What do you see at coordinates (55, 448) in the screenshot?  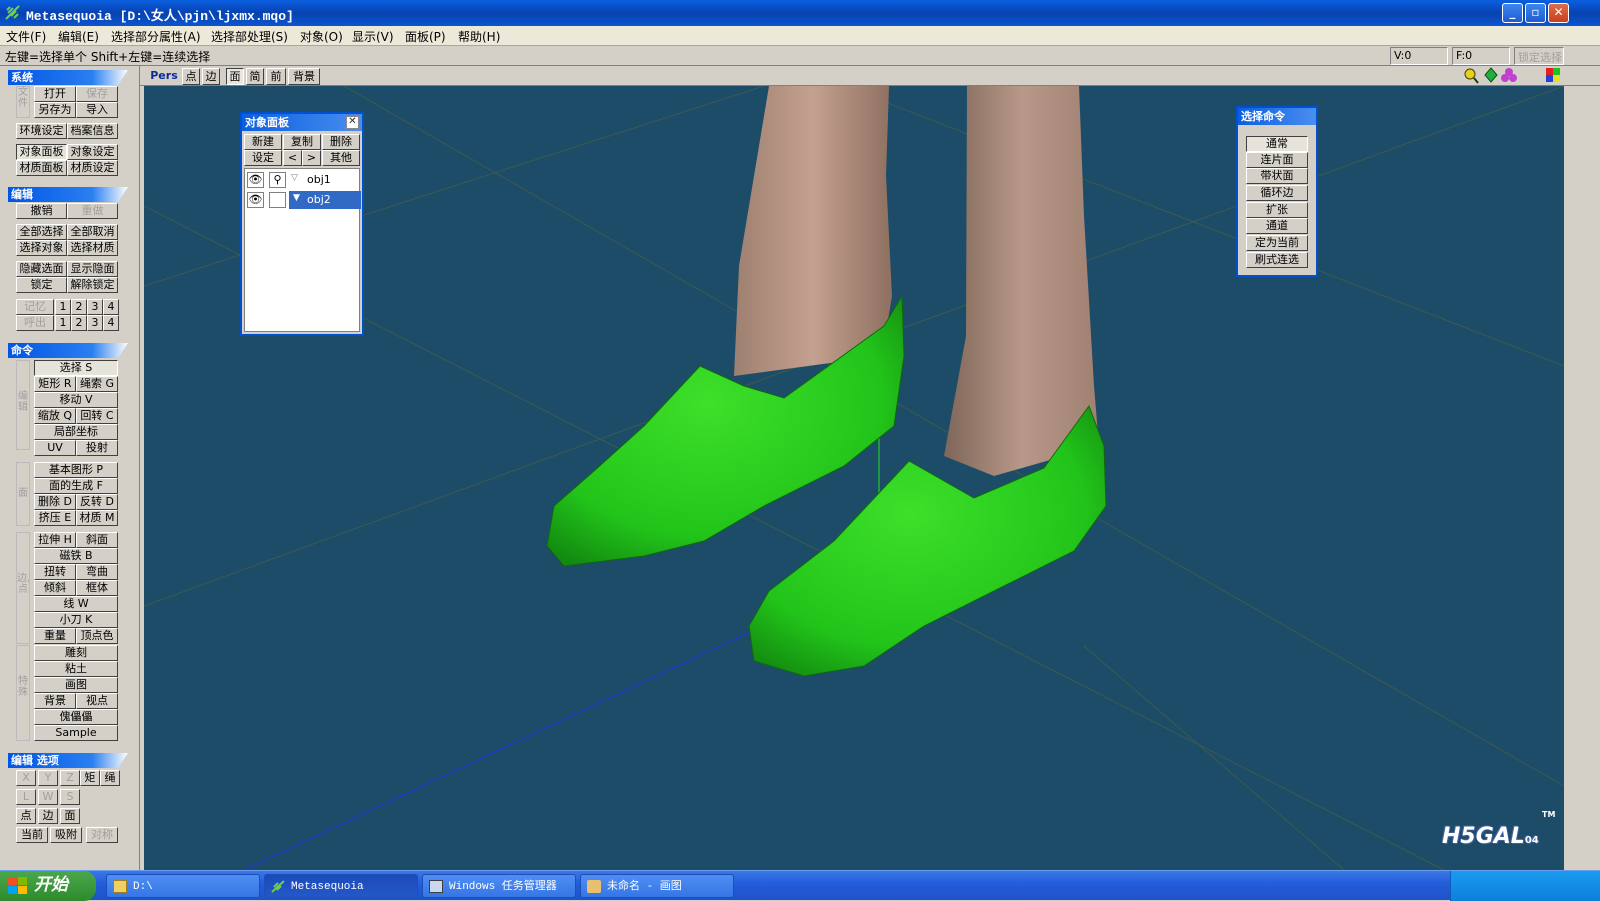 I see `uv-button: UV` at bounding box center [55, 448].